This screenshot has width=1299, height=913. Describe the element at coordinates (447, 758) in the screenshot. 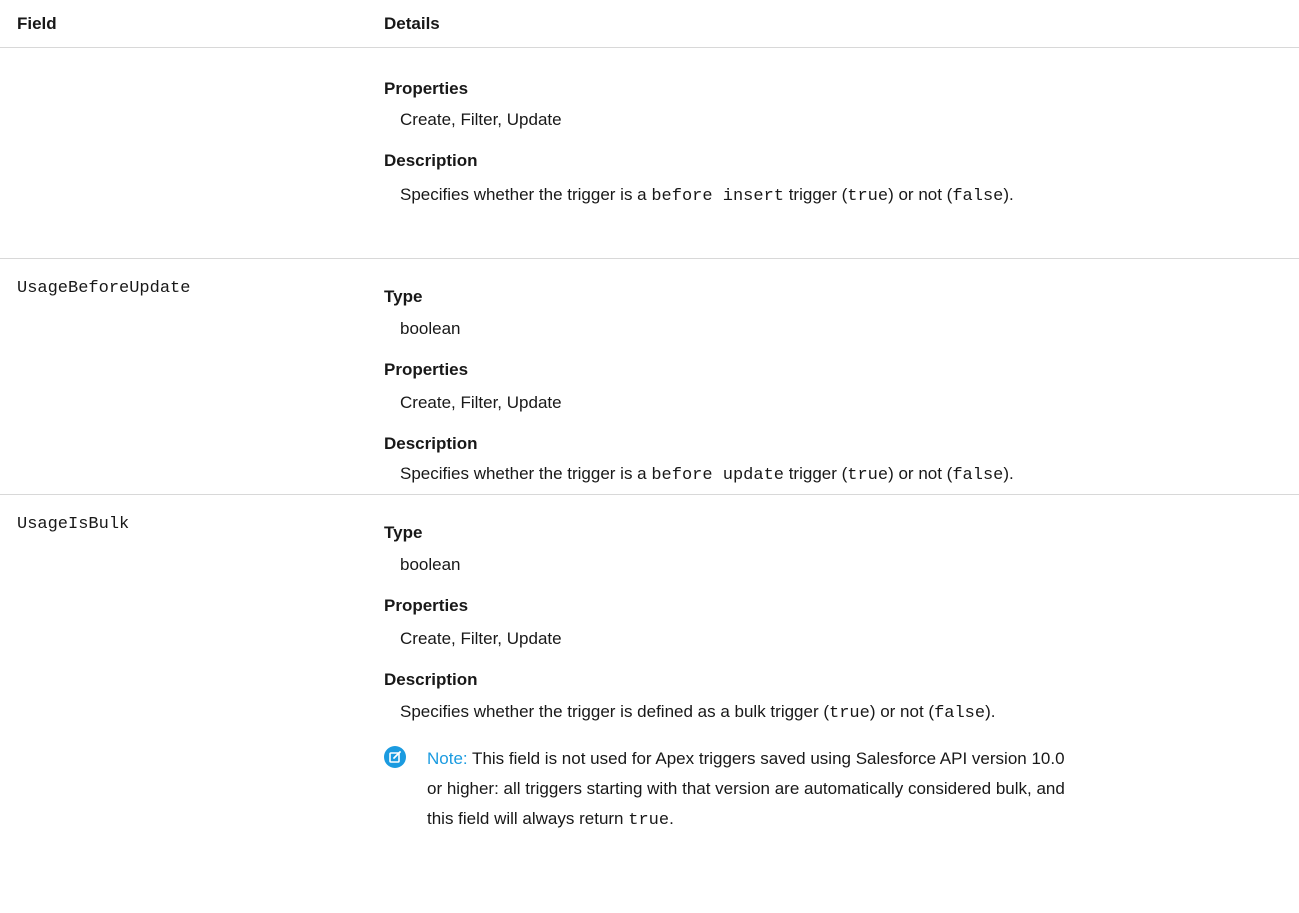

I see `note-label: Note:` at that location.